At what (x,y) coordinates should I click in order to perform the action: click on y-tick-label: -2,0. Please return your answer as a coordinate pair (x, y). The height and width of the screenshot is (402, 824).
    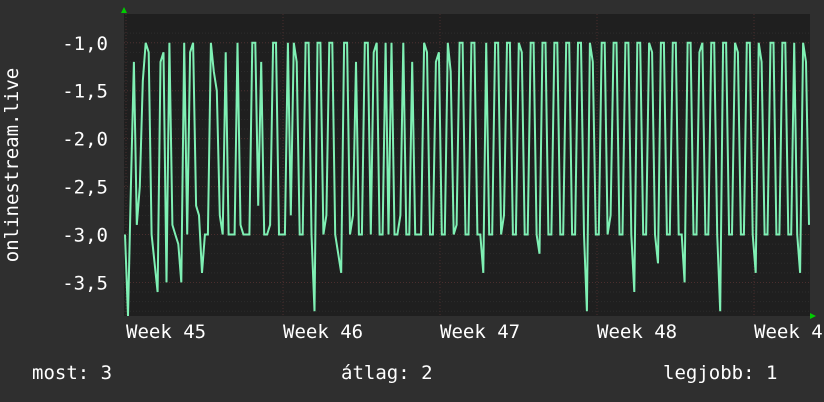
    Looking at the image, I should click on (85, 140).